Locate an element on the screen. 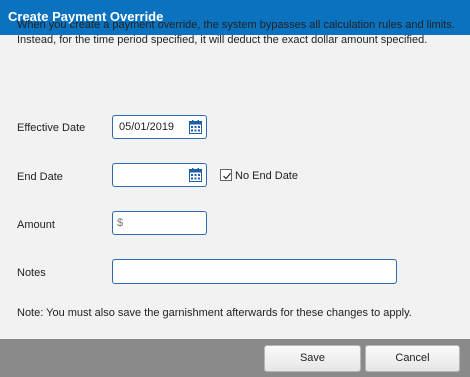  notes-input is located at coordinates (254, 271).